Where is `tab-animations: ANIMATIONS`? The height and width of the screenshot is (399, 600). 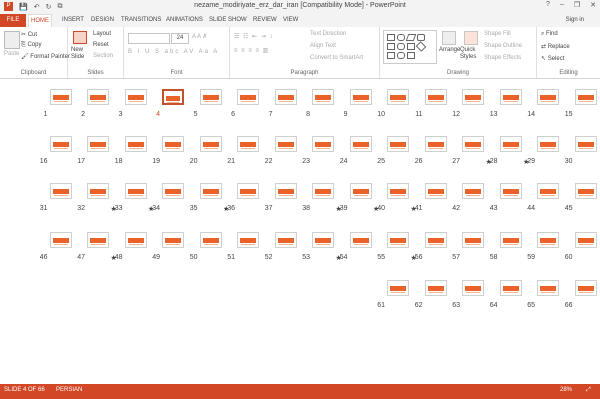 tab-animations: ANIMATIONS is located at coordinates (184, 20).